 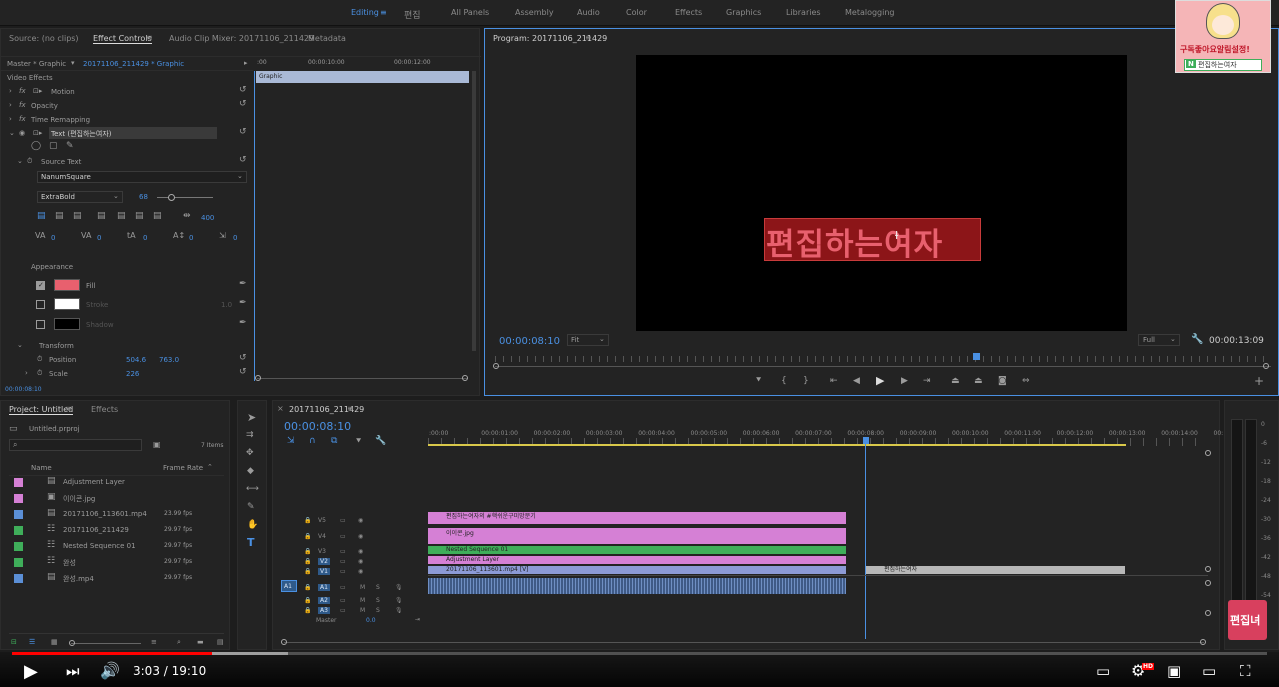 I want to click on stroke-width: 1.0, so click(x=226, y=305).